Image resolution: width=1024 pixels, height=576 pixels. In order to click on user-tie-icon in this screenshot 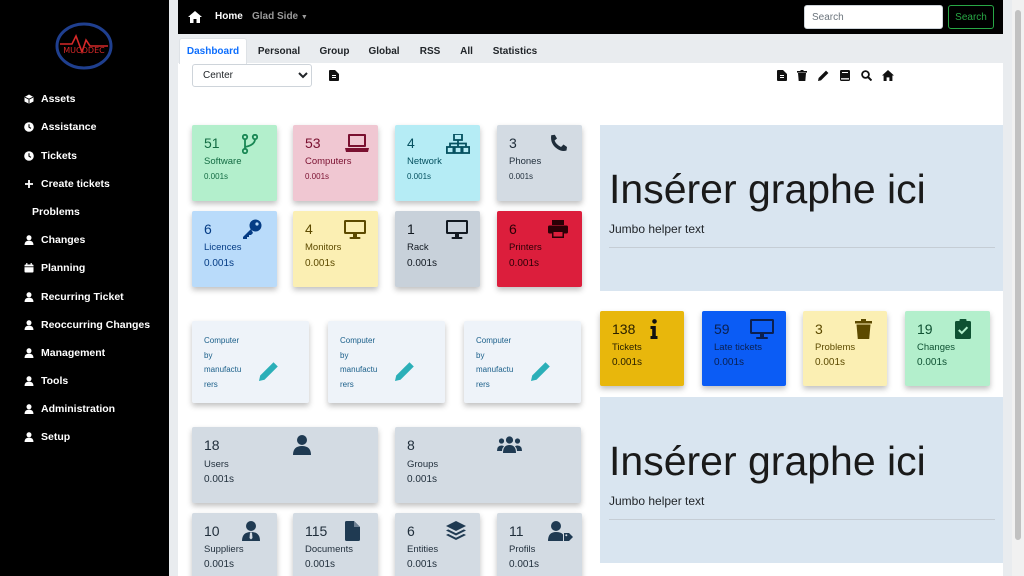, I will do `click(251, 533)`.